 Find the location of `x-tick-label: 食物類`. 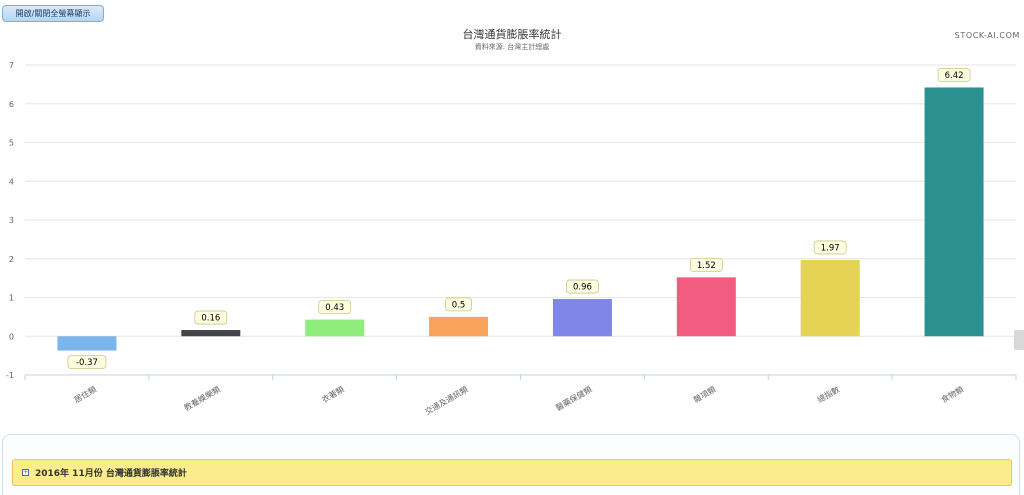

x-tick-label: 食物類 is located at coordinates (952, 394).